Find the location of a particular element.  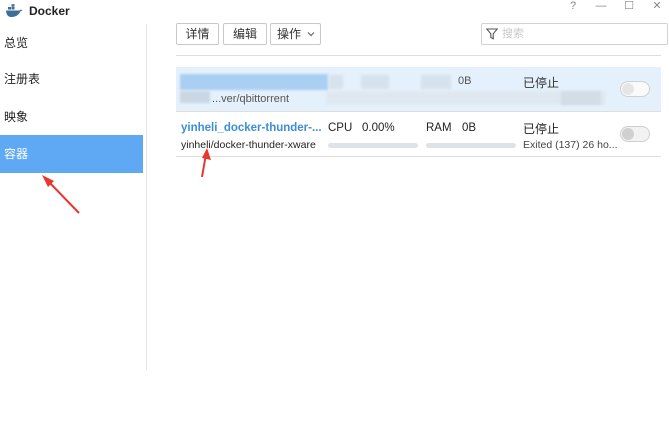

annotation-arrows is located at coordinates (126, 181).